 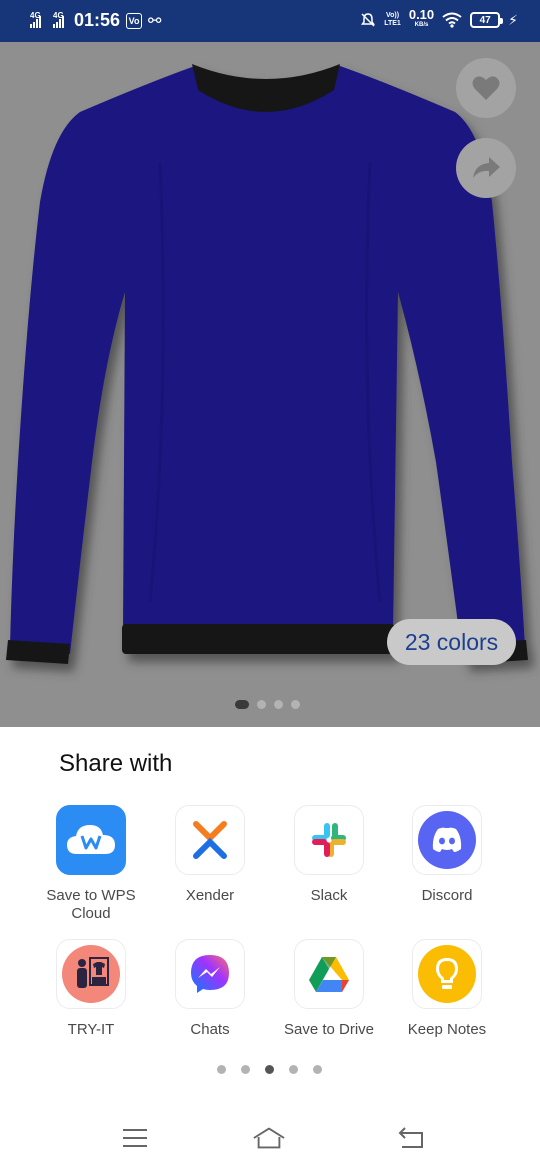 What do you see at coordinates (210, 895) in the screenshot?
I see `share-target-label: Xender` at bounding box center [210, 895].